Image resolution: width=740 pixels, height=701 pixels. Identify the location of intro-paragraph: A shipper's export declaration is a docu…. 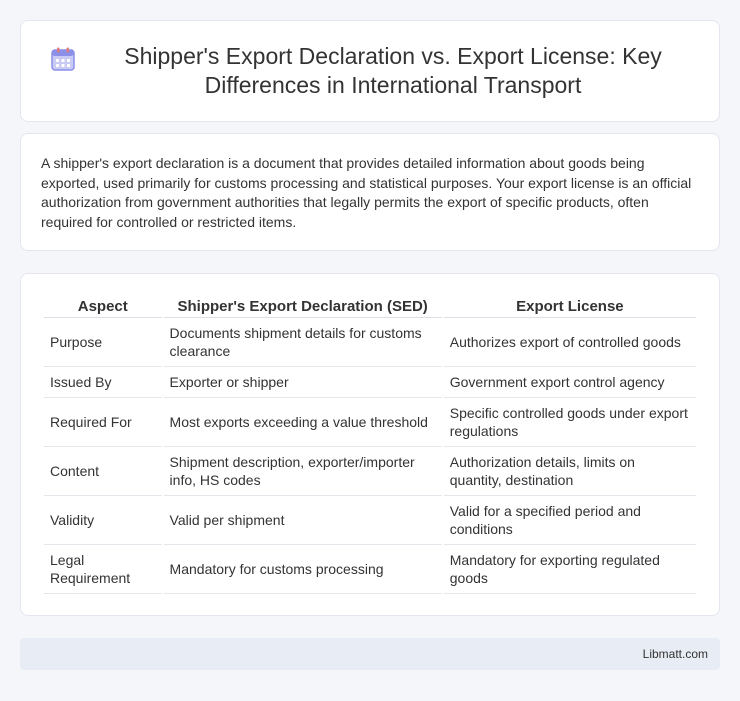
(366, 192).